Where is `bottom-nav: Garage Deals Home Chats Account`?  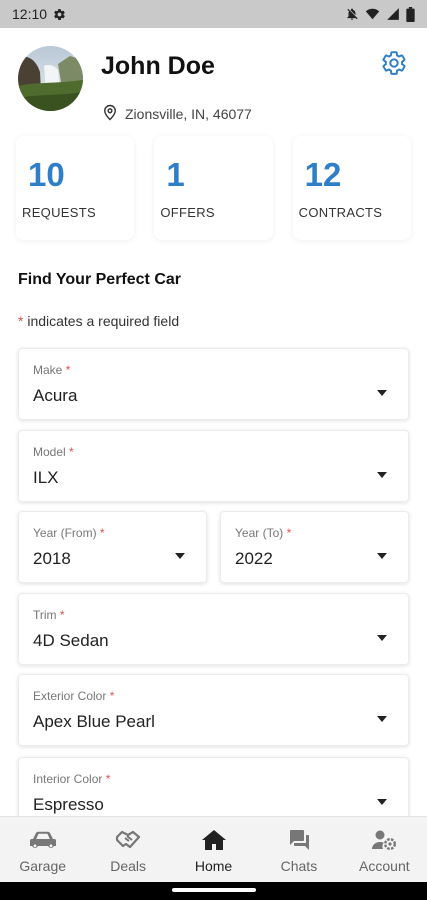
bottom-nav: Garage Deals Home Chats Account is located at coordinates (213, 849).